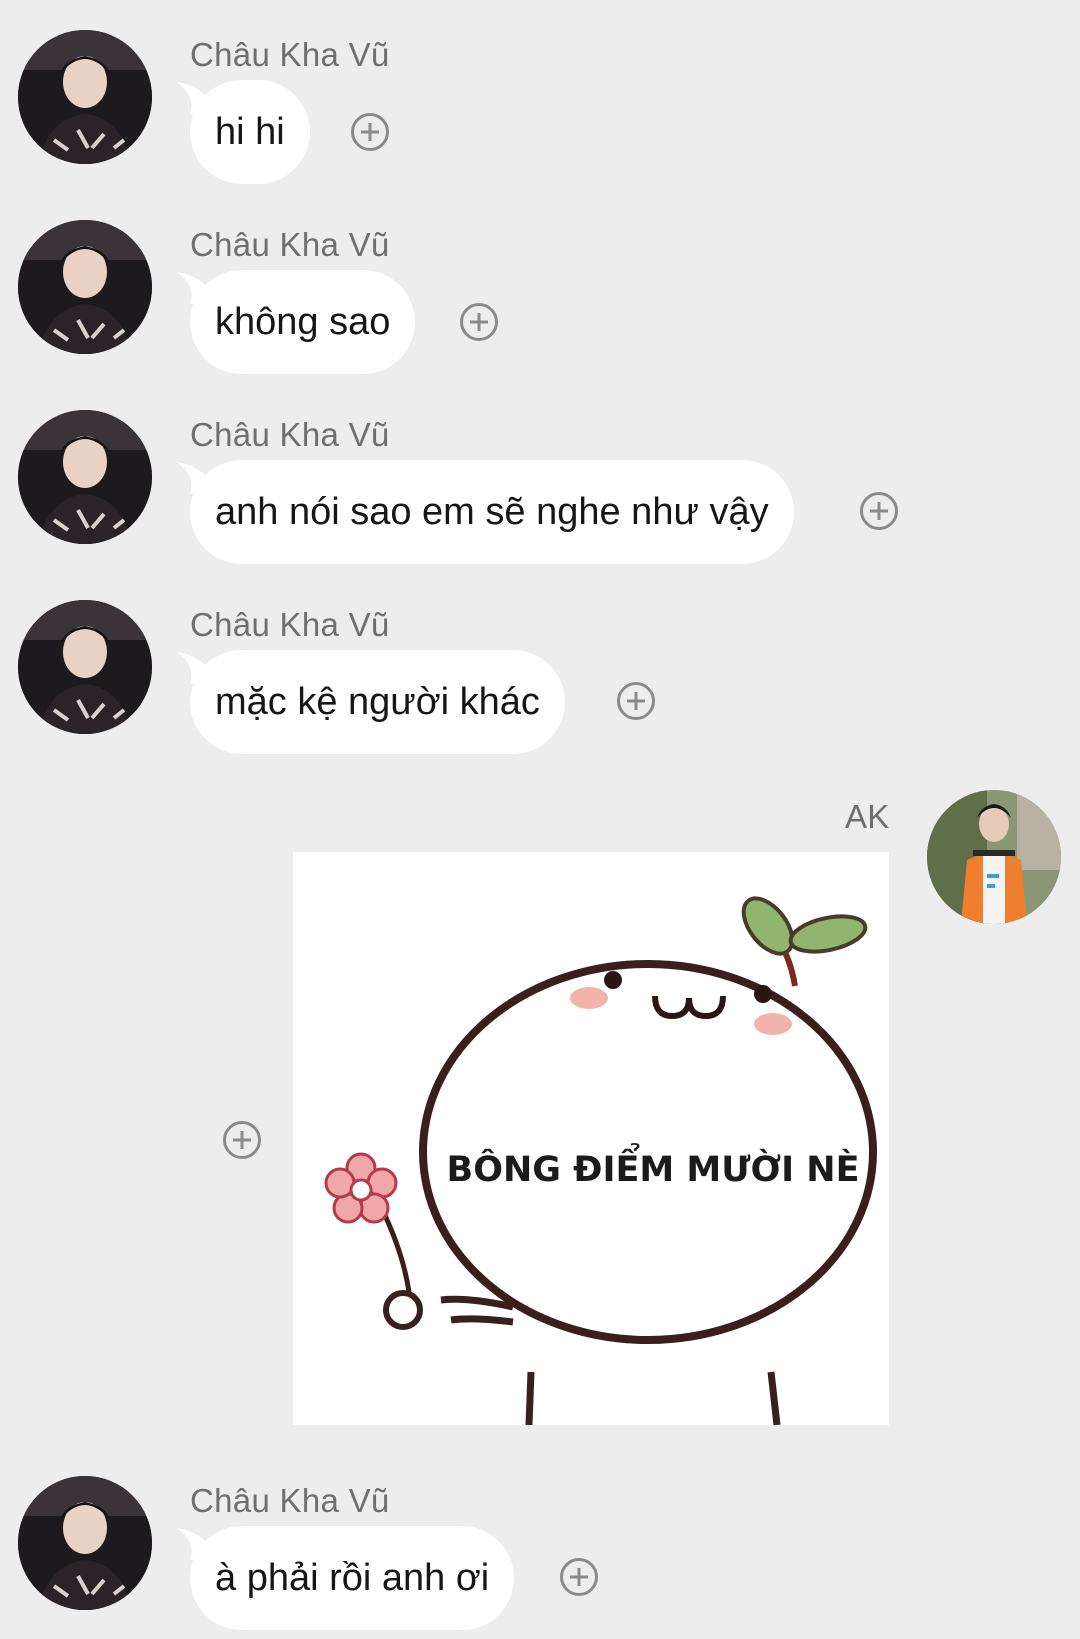 The height and width of the screenshot is (1639, 1080). Describe the element at coordinates (867, 816) in the screenshot. I see `sender-name: AK` at that location.